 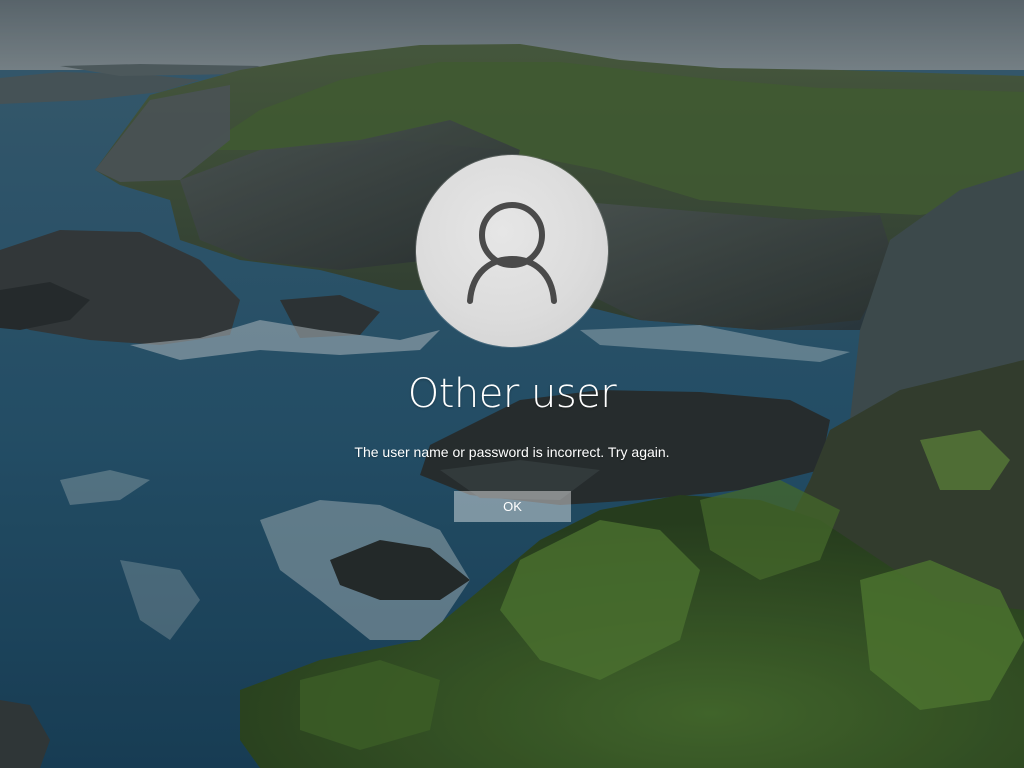 I want to click on user-avatar, so click(x=512, y=251).